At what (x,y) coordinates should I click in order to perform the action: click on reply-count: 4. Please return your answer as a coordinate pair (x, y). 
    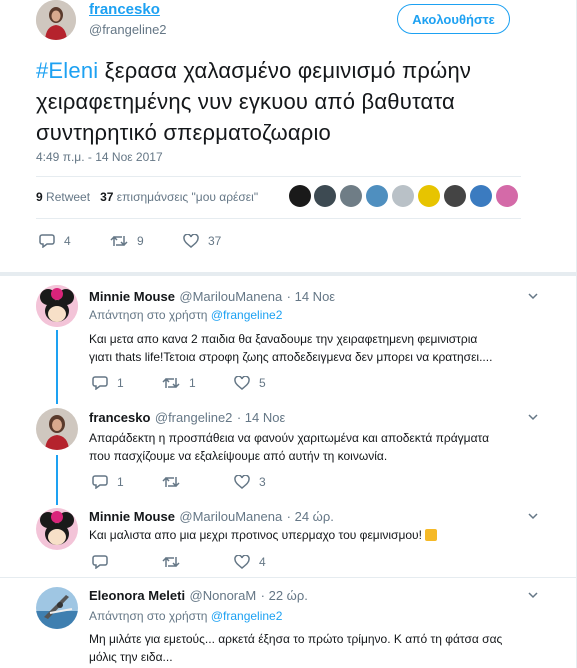
    Looking at the image, I should click on (67, 241).